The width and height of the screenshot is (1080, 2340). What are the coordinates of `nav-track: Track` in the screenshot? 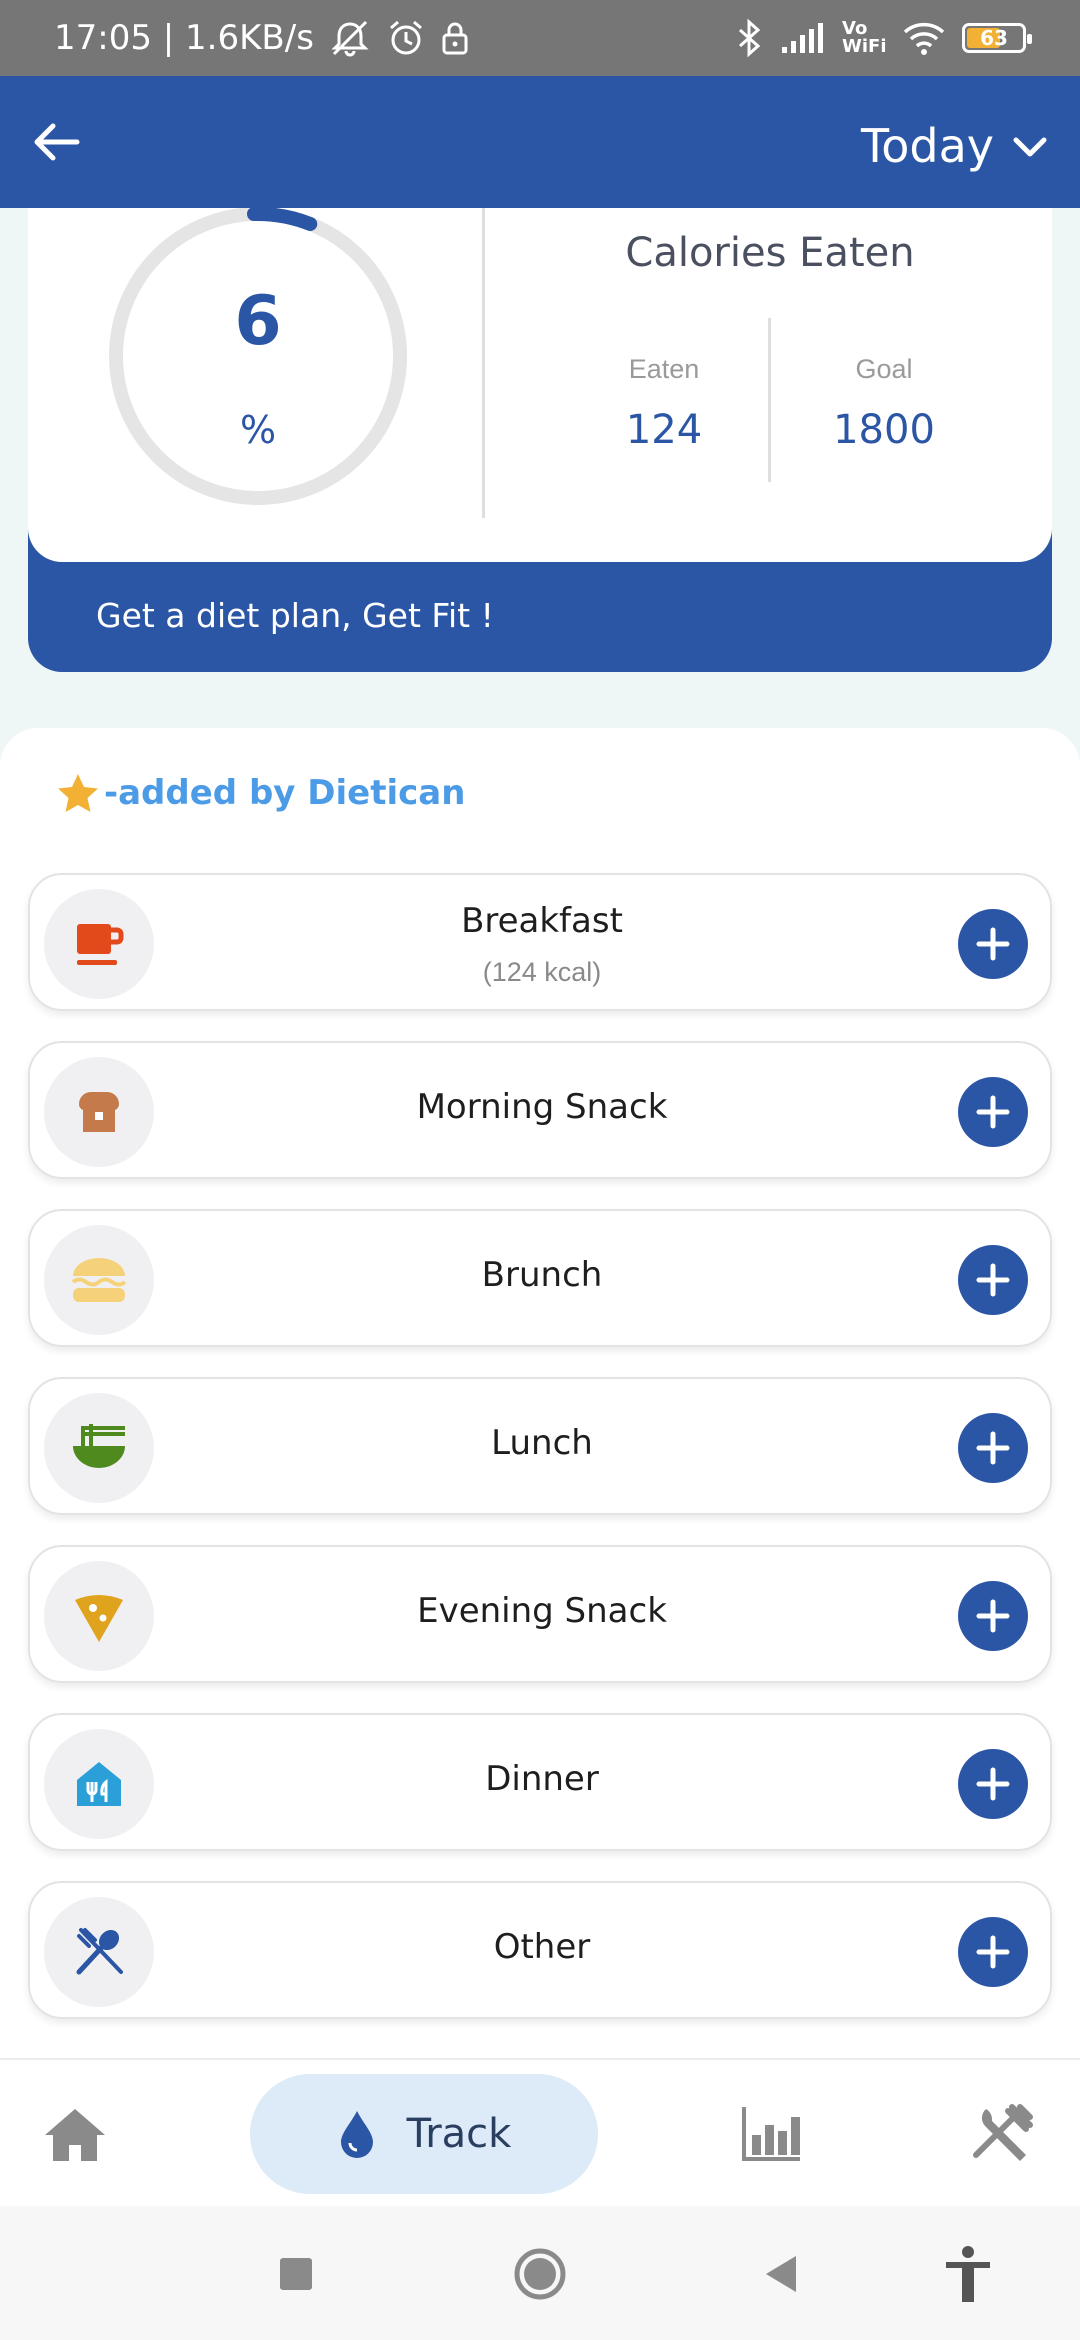 It's located at (424, 2134).